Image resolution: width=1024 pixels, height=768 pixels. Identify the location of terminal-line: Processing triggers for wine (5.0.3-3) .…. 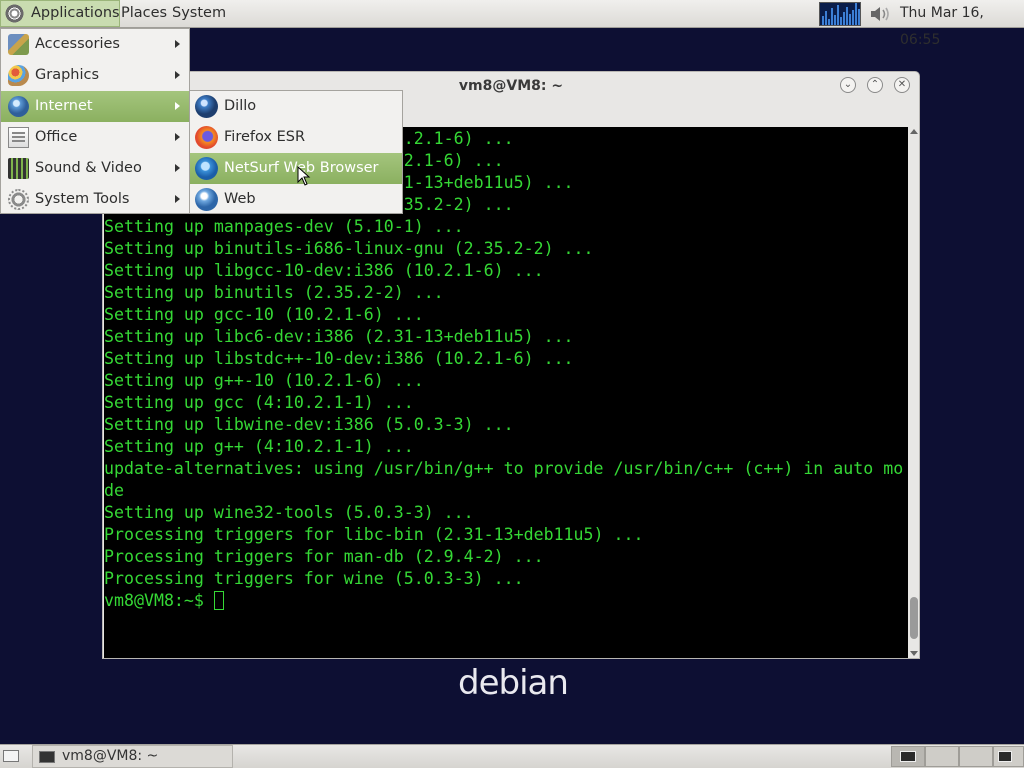
(314, 578).